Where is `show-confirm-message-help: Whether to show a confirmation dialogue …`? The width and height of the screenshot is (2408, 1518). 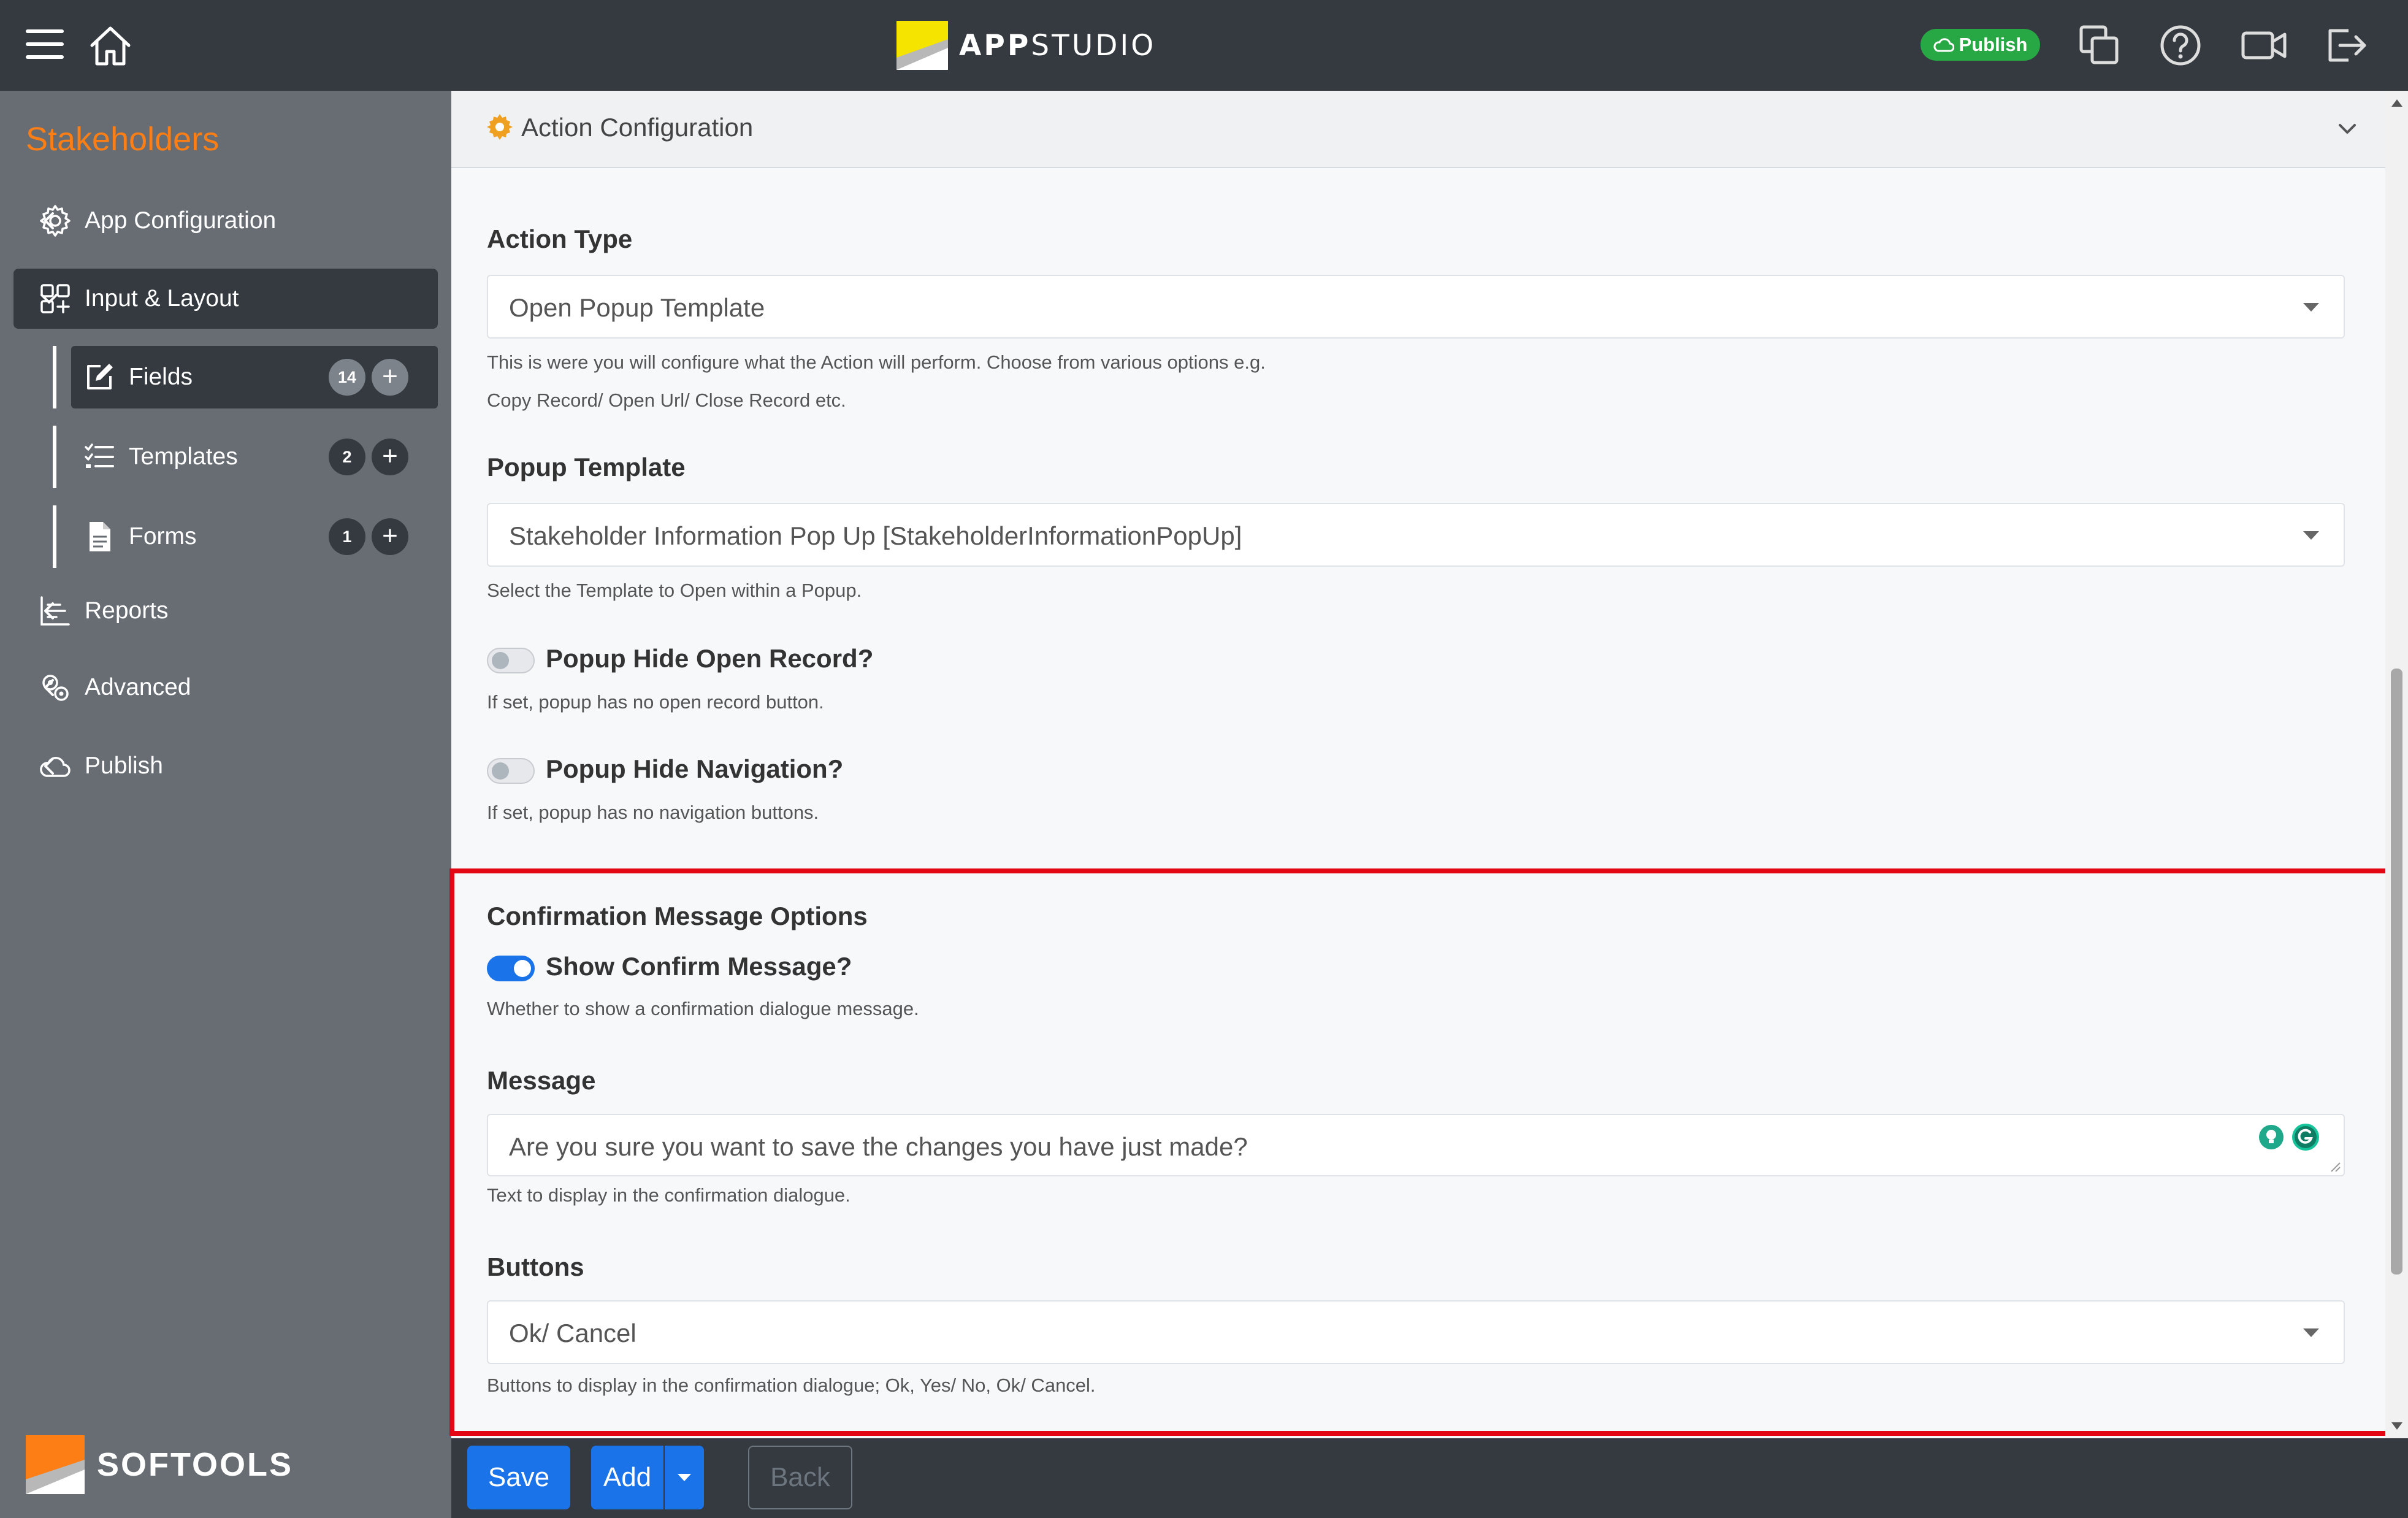
show-confirm-message-help: Whether to show a confirmation dialogue … is located at coordinates (703, 1008).